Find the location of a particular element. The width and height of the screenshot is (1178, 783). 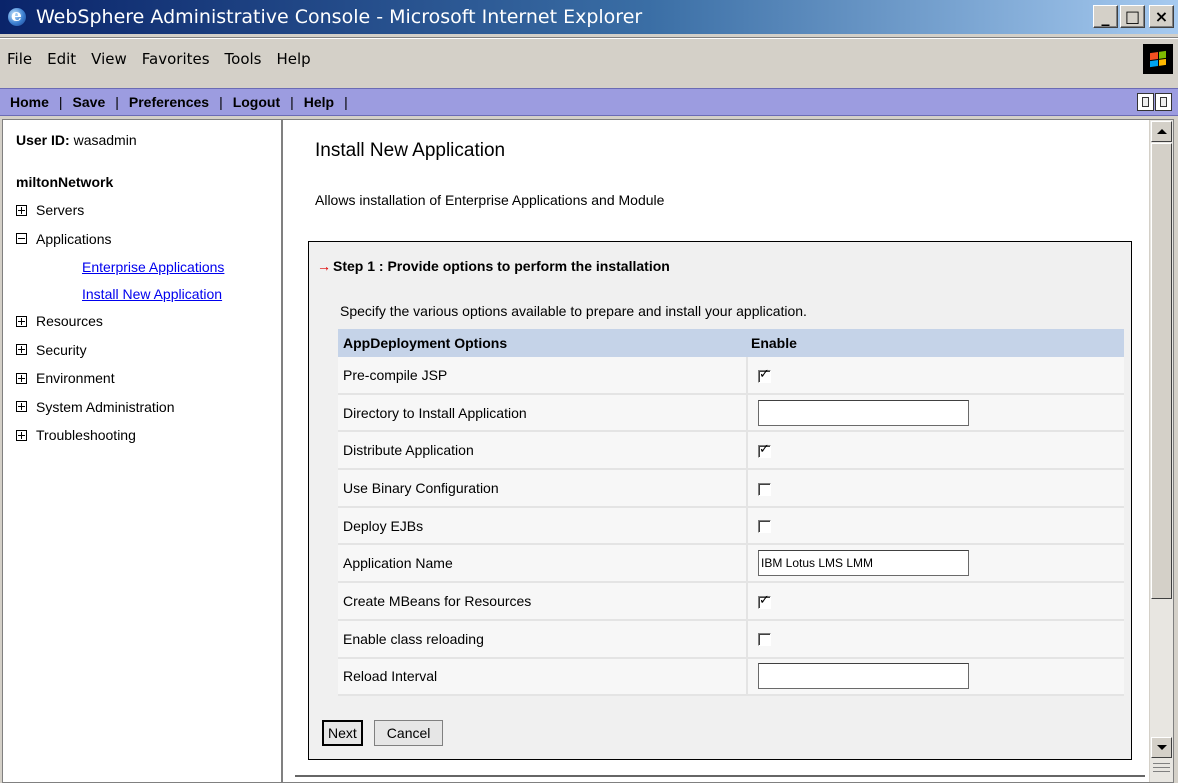

page-title: Install New Application is located at coordinates (410, 150).